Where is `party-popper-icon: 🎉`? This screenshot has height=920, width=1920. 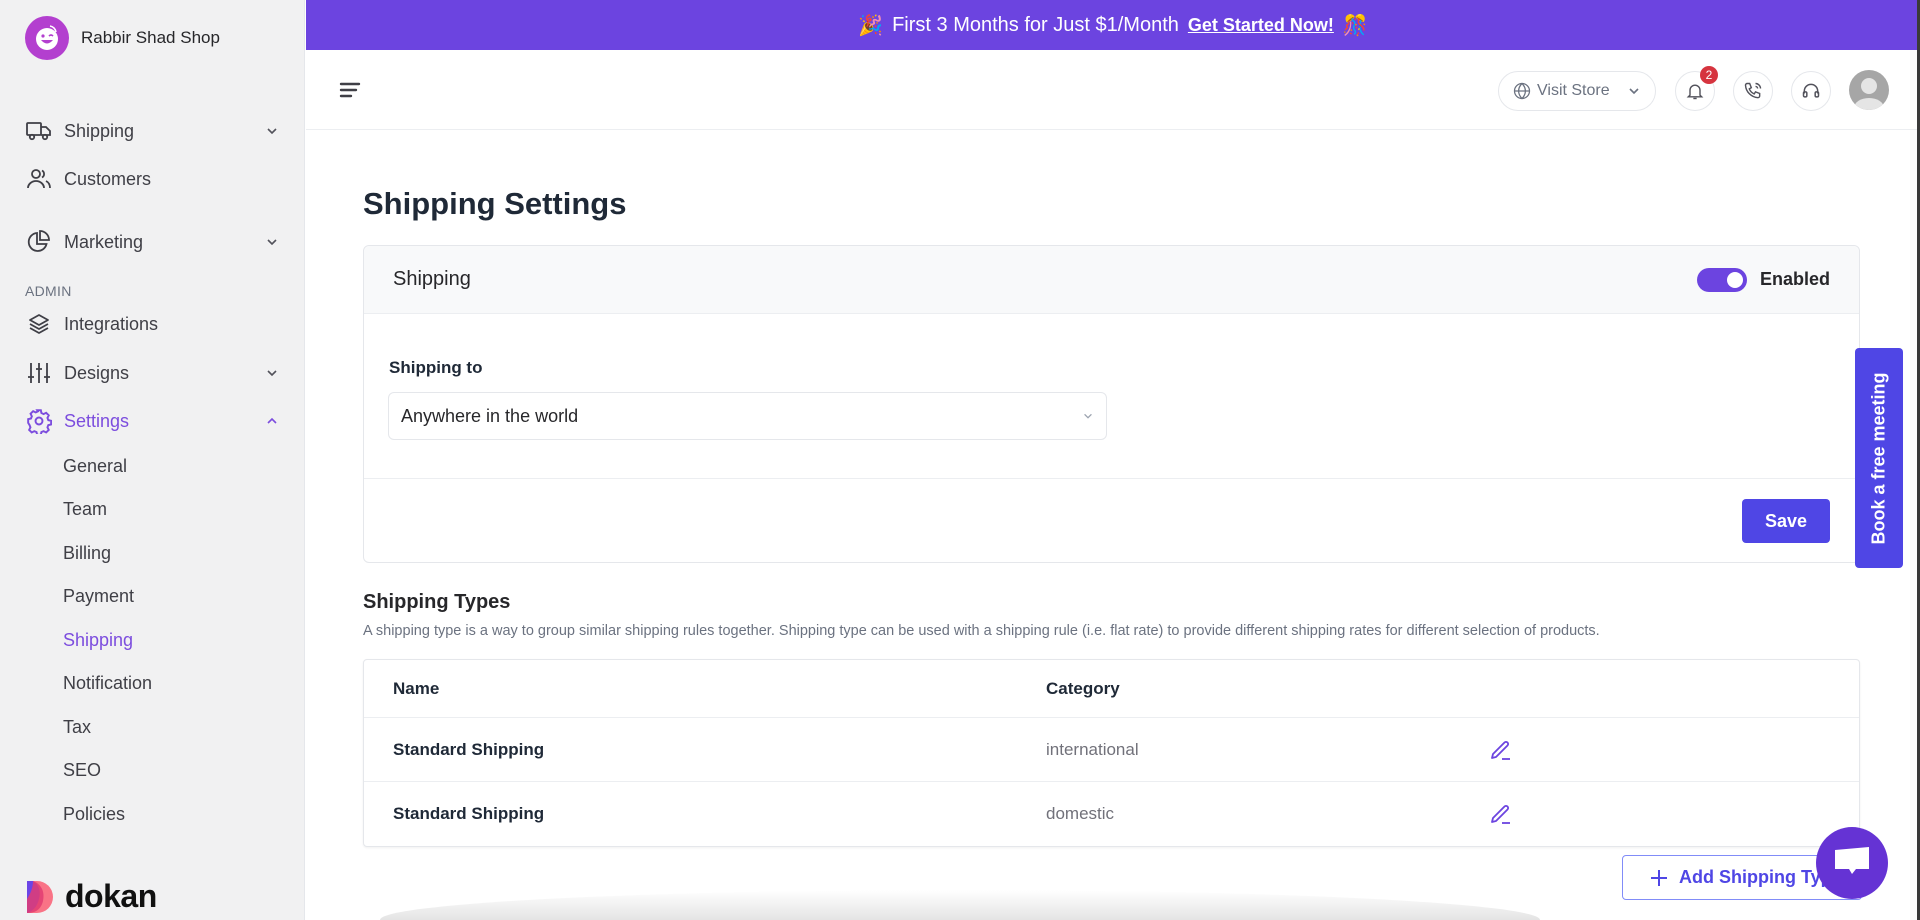
party-popper-icon: 🎉 is located at coordinates (871, 25).